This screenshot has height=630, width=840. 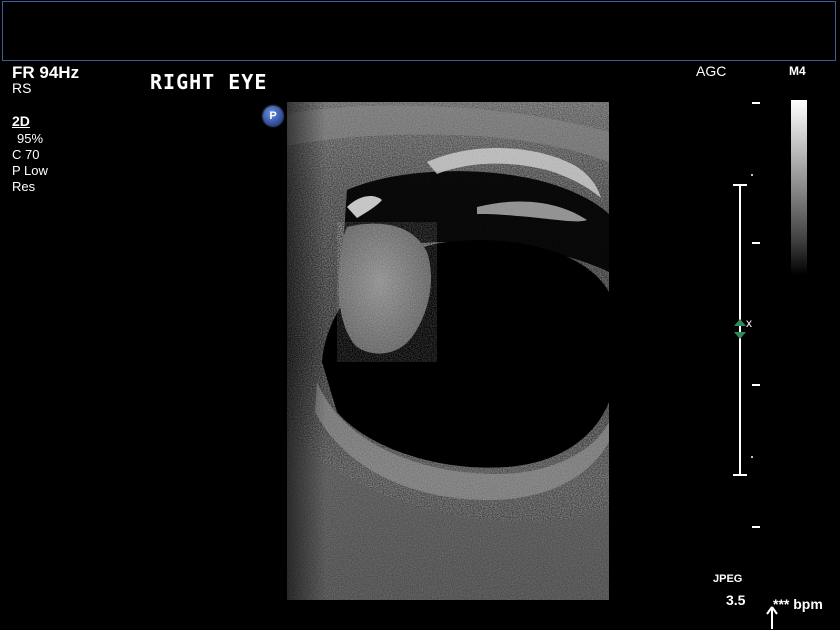 I want to click on exam-title: RIGHT EYE, so click(x=209, y=82).